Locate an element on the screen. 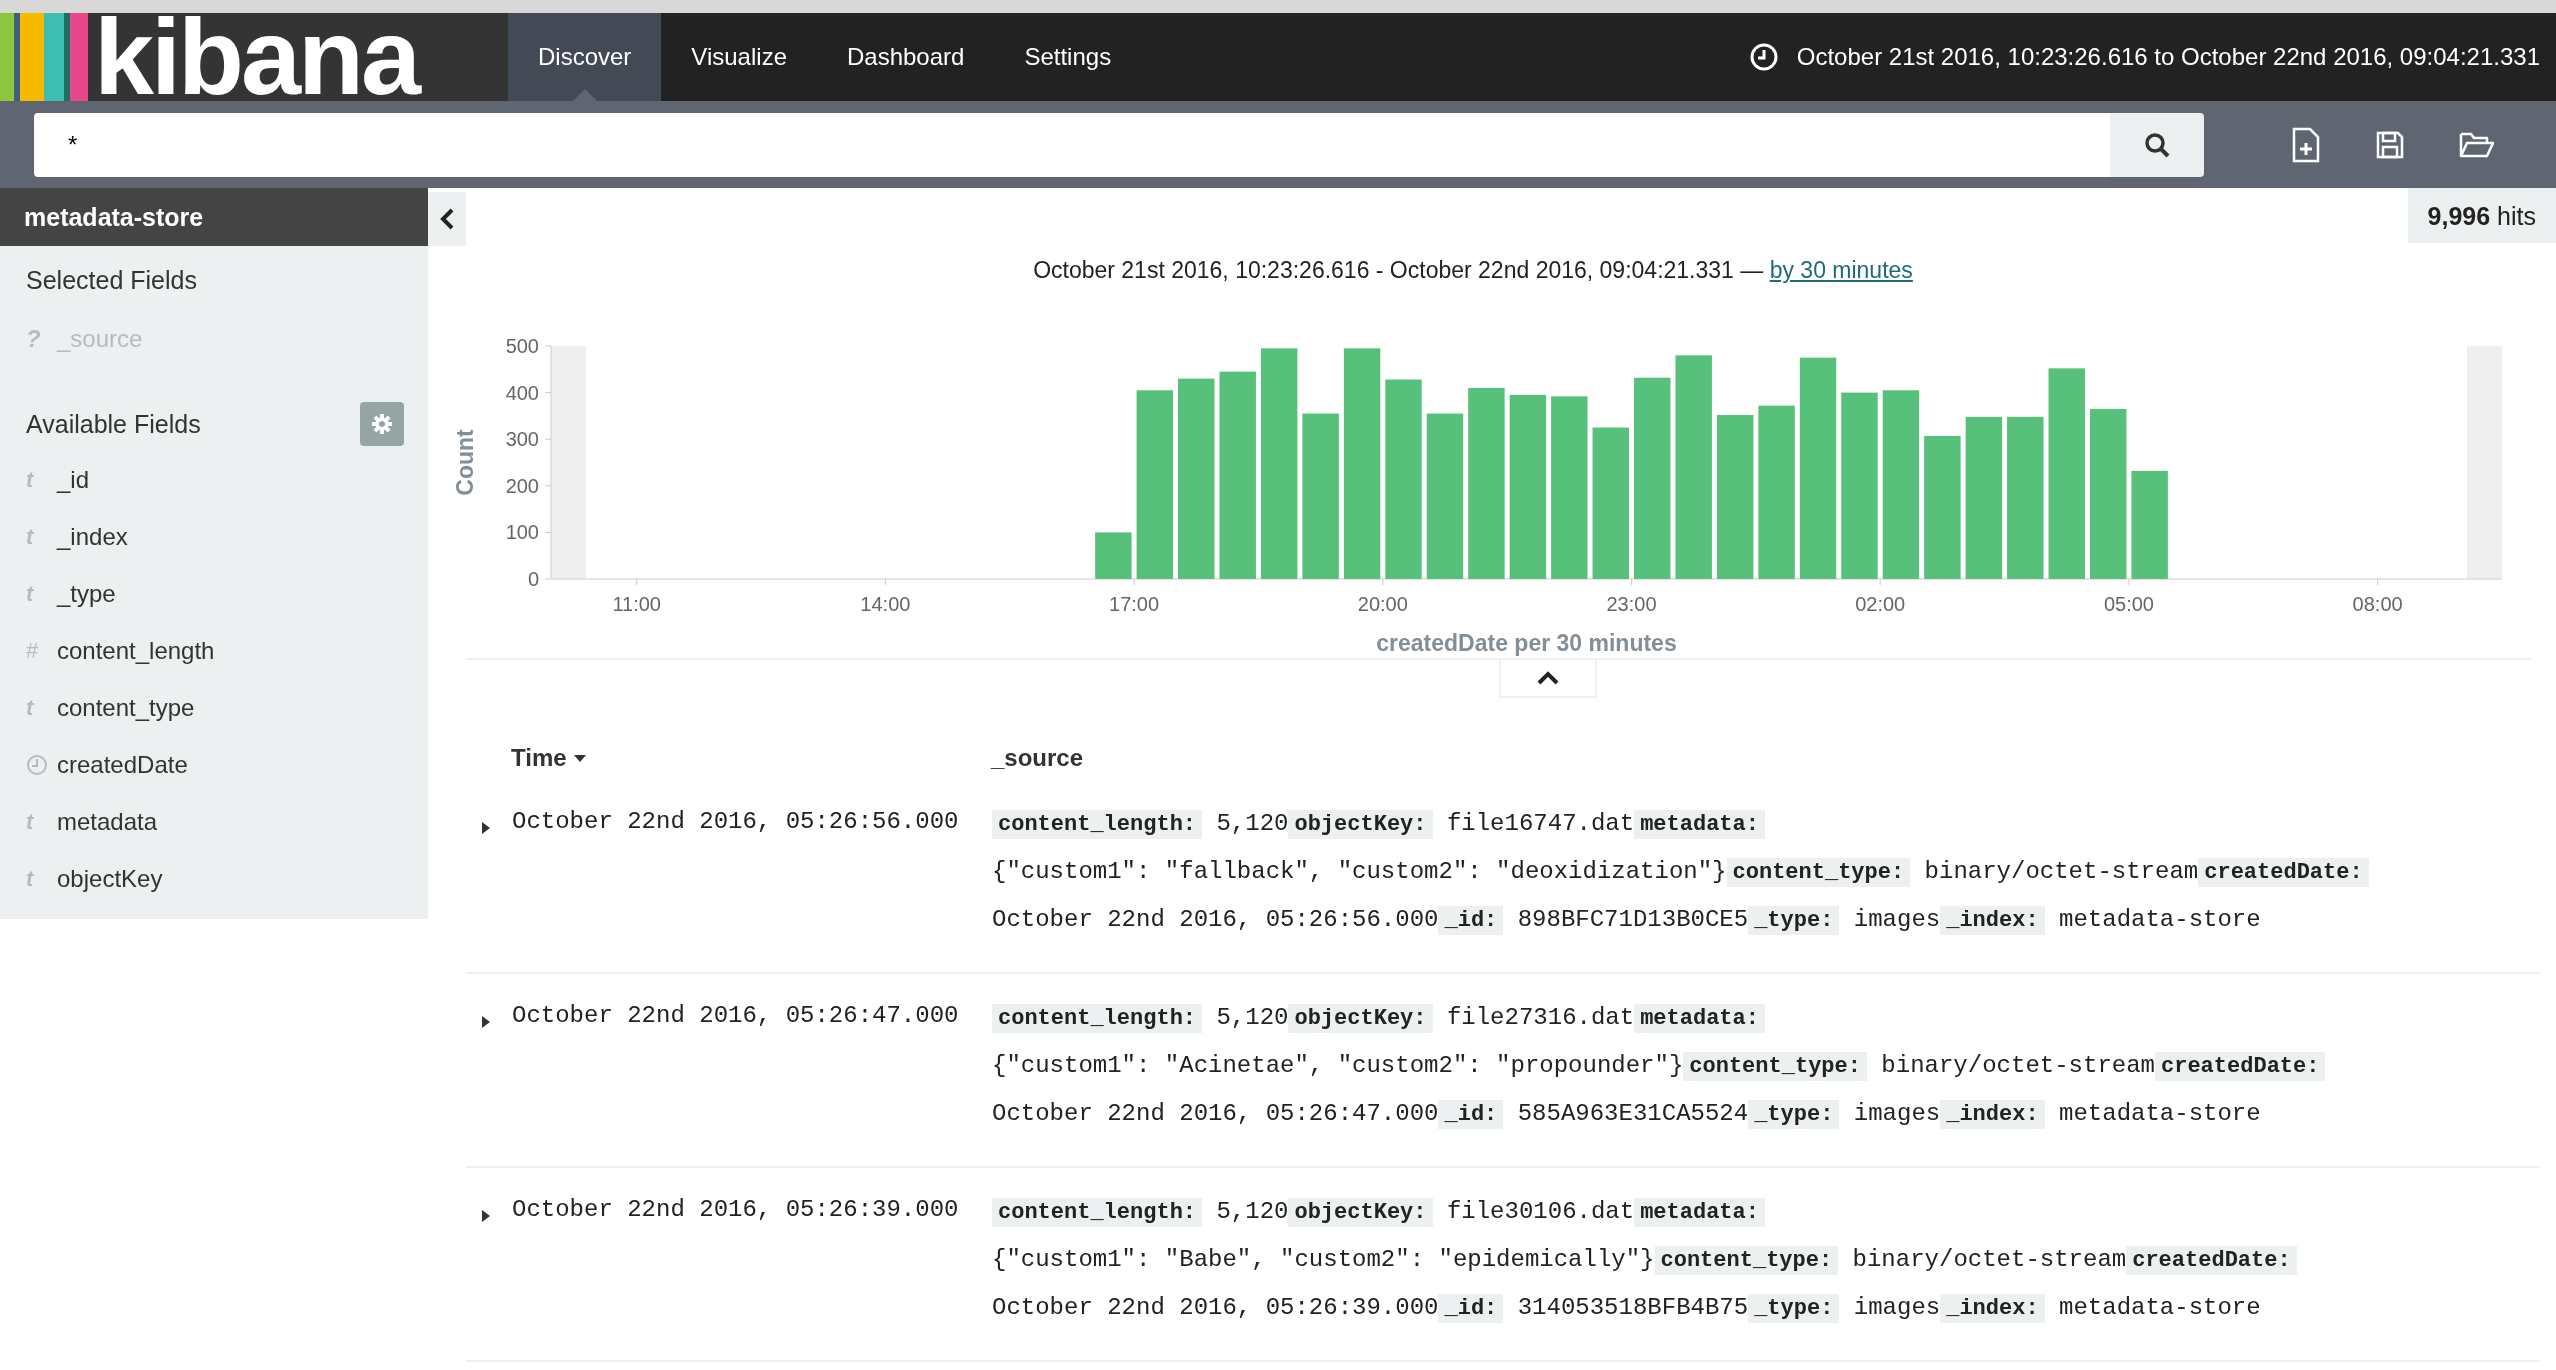 This screenshot has width=2556, height=1370. y-tick-label: 300 is located at coordinates (522, 439).